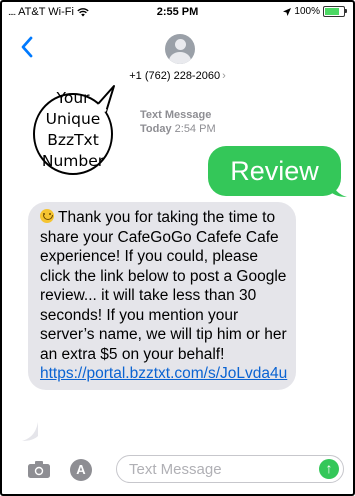  What do you see at coordinates (176, 115) in the screenshot?
I see `message-type-label: Text Message` at bounding box center [176, 115].